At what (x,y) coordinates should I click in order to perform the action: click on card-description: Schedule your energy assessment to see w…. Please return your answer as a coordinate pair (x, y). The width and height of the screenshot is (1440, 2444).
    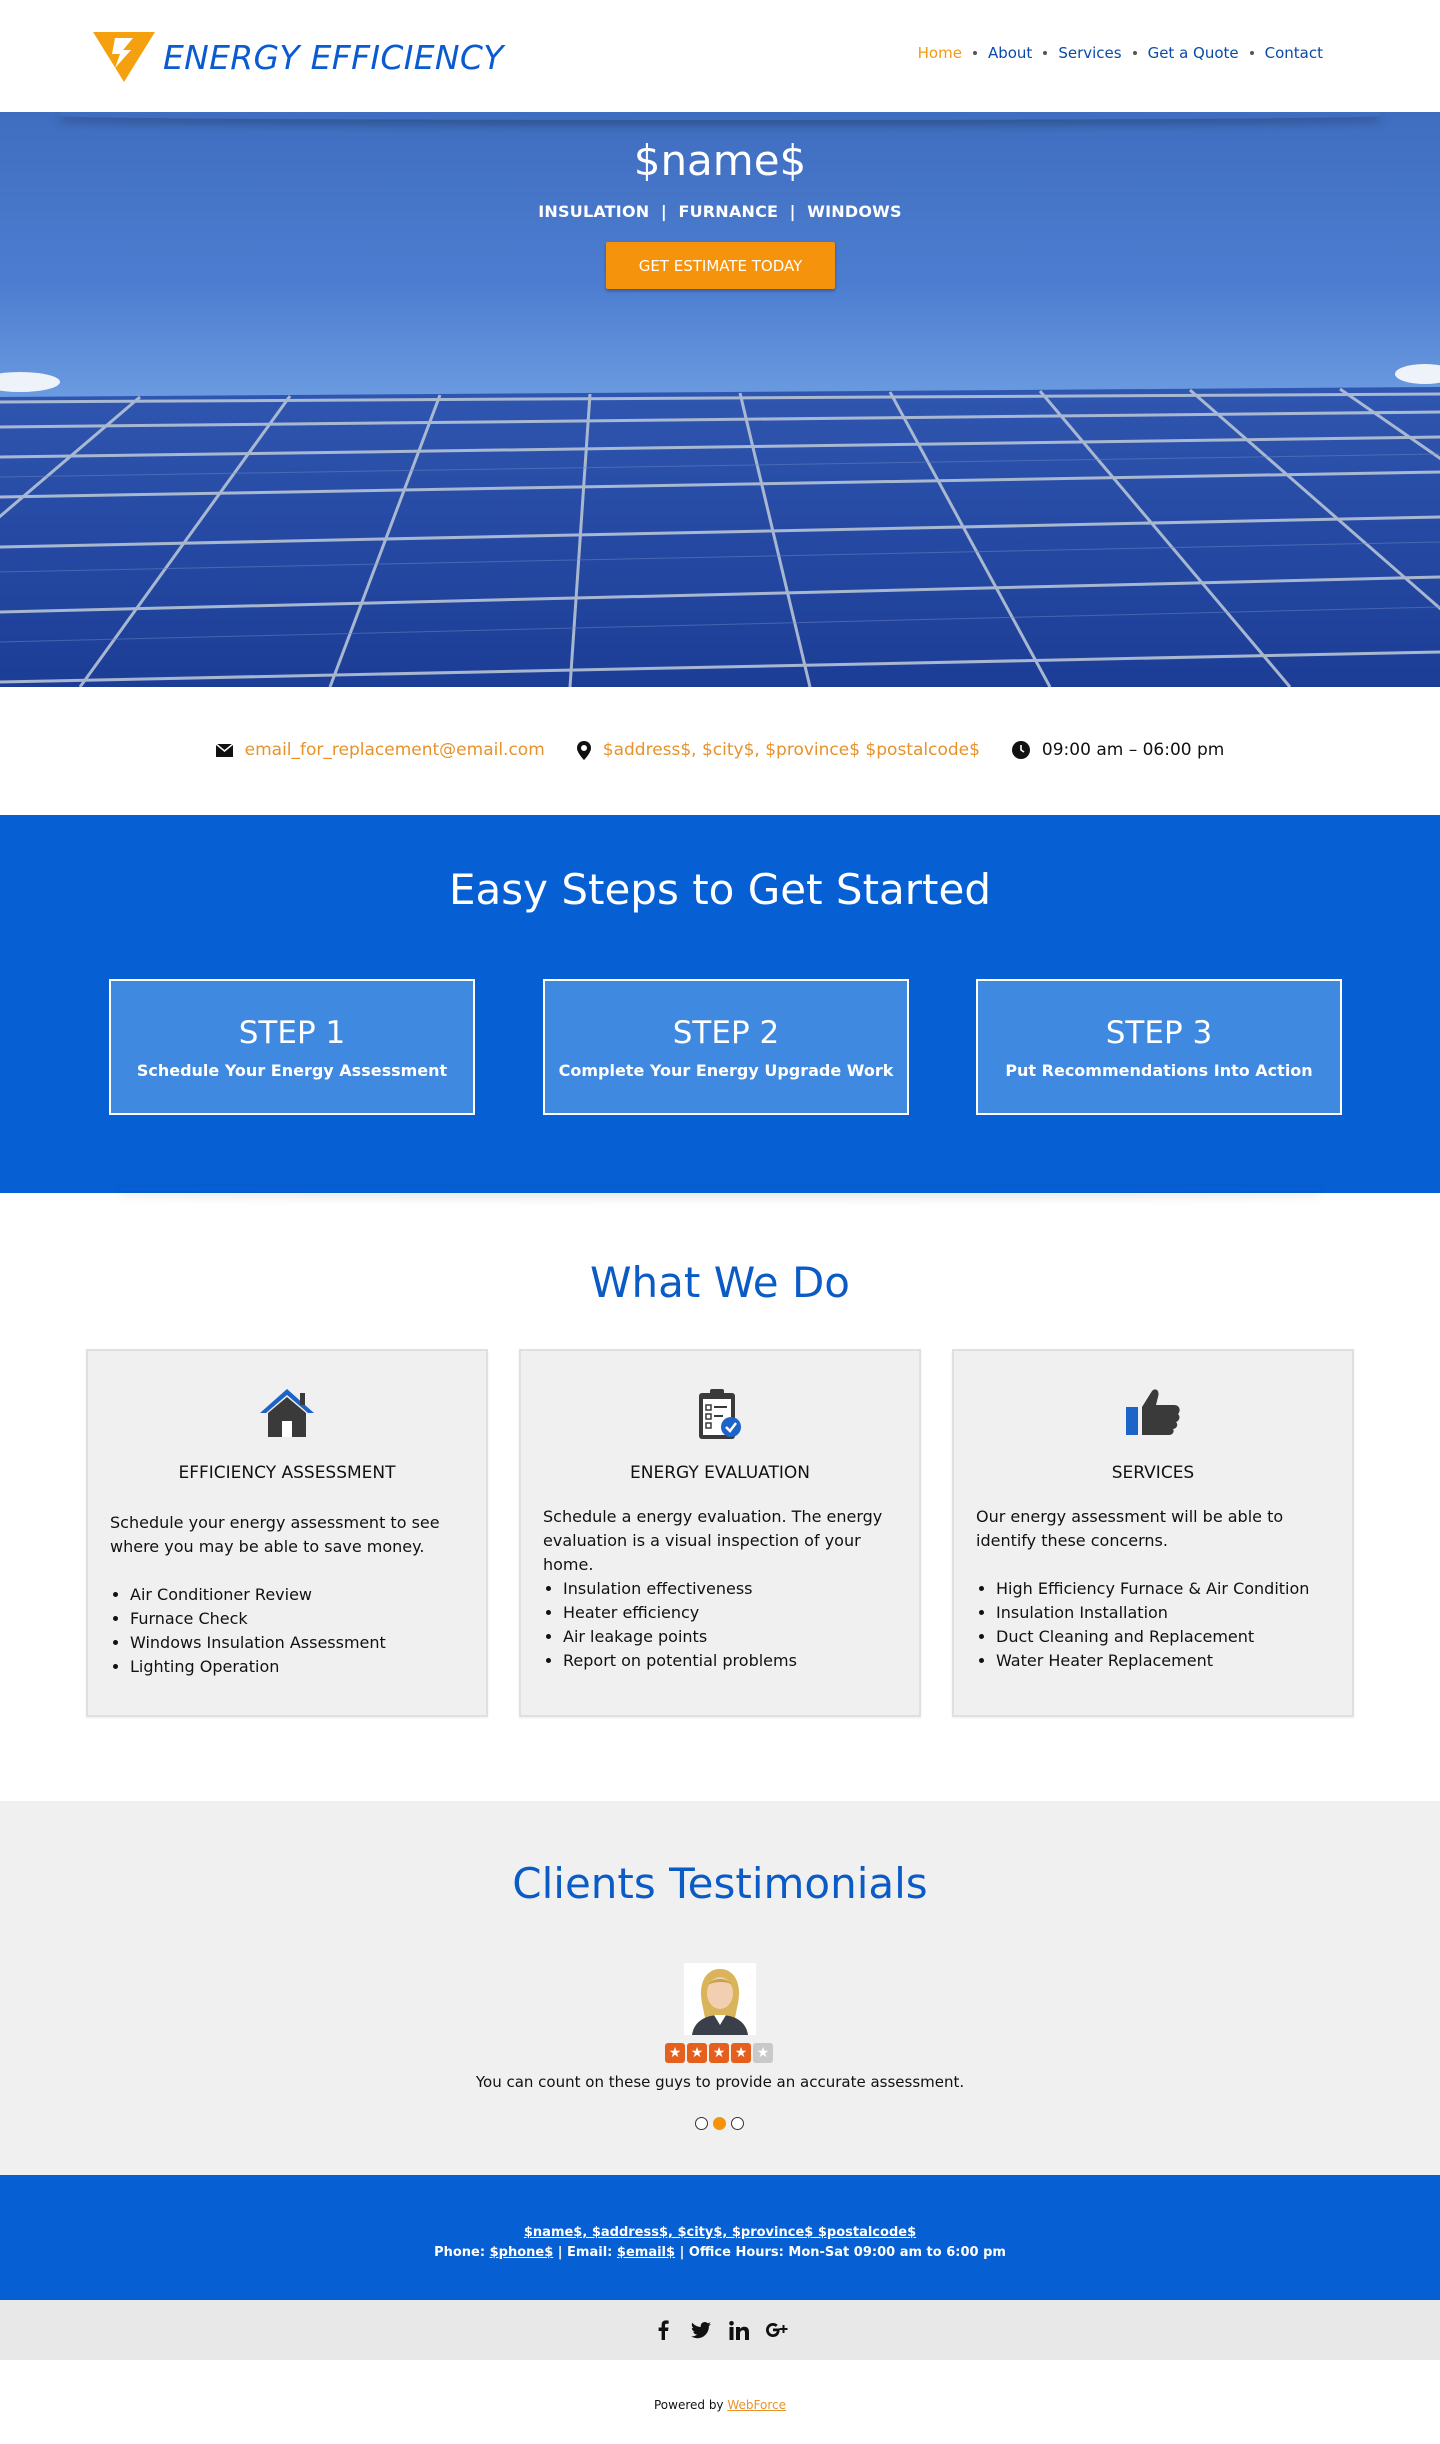
    Looking at the image, I should click on (275, 1534).